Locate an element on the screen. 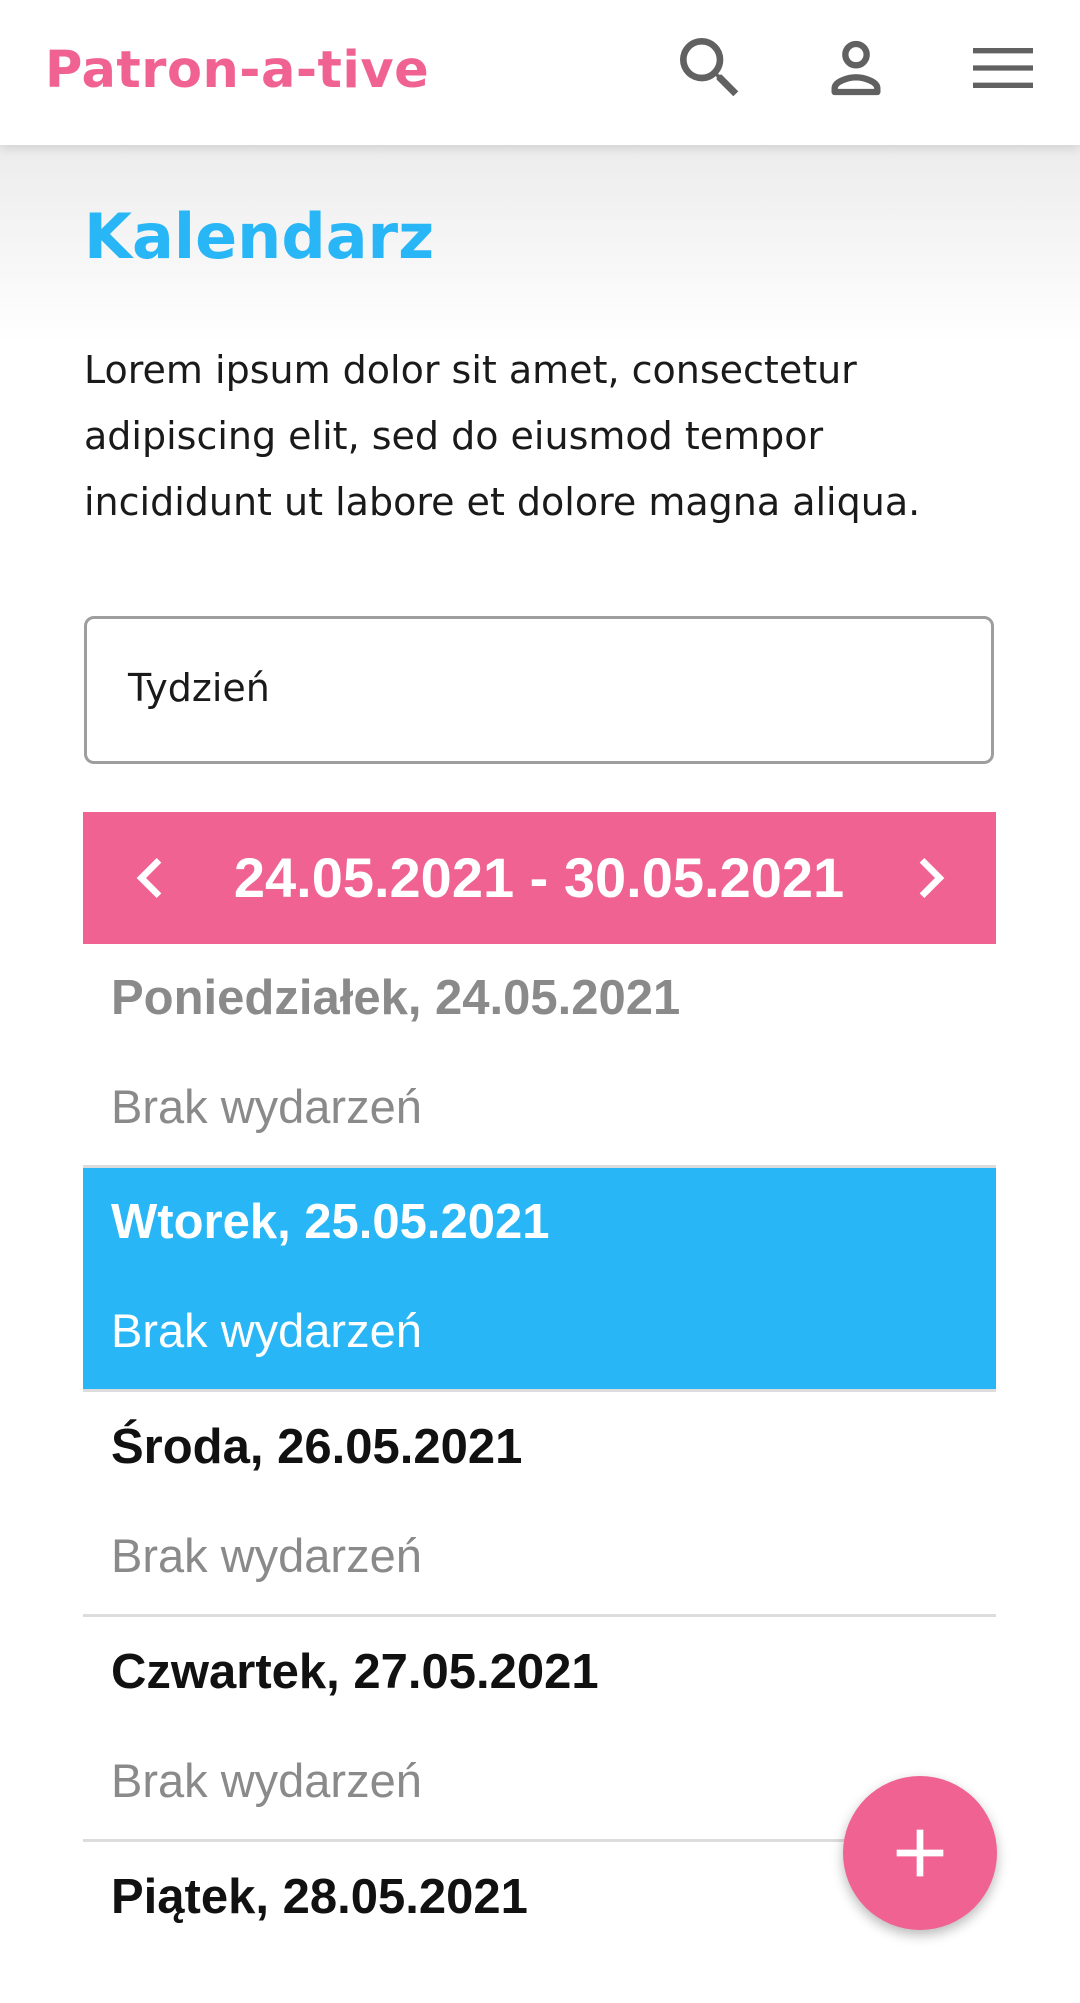  day-tuesday: Wtorek, 25.05.2021 Brak wydarzeń is located at coordinates (539, 1280).